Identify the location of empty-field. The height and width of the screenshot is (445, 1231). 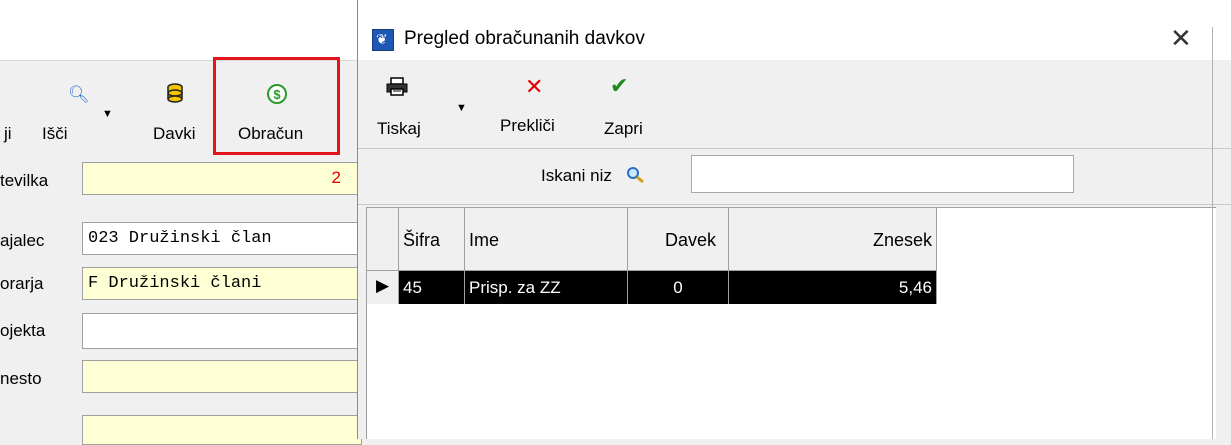
(222, 430).